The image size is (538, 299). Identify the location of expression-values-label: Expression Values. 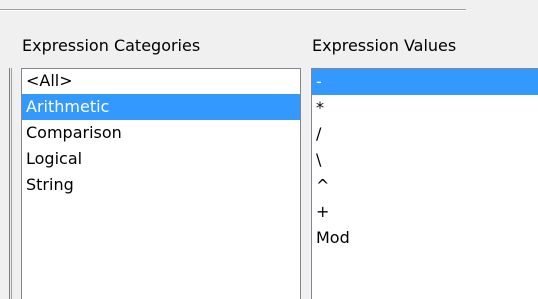
(384, 45).